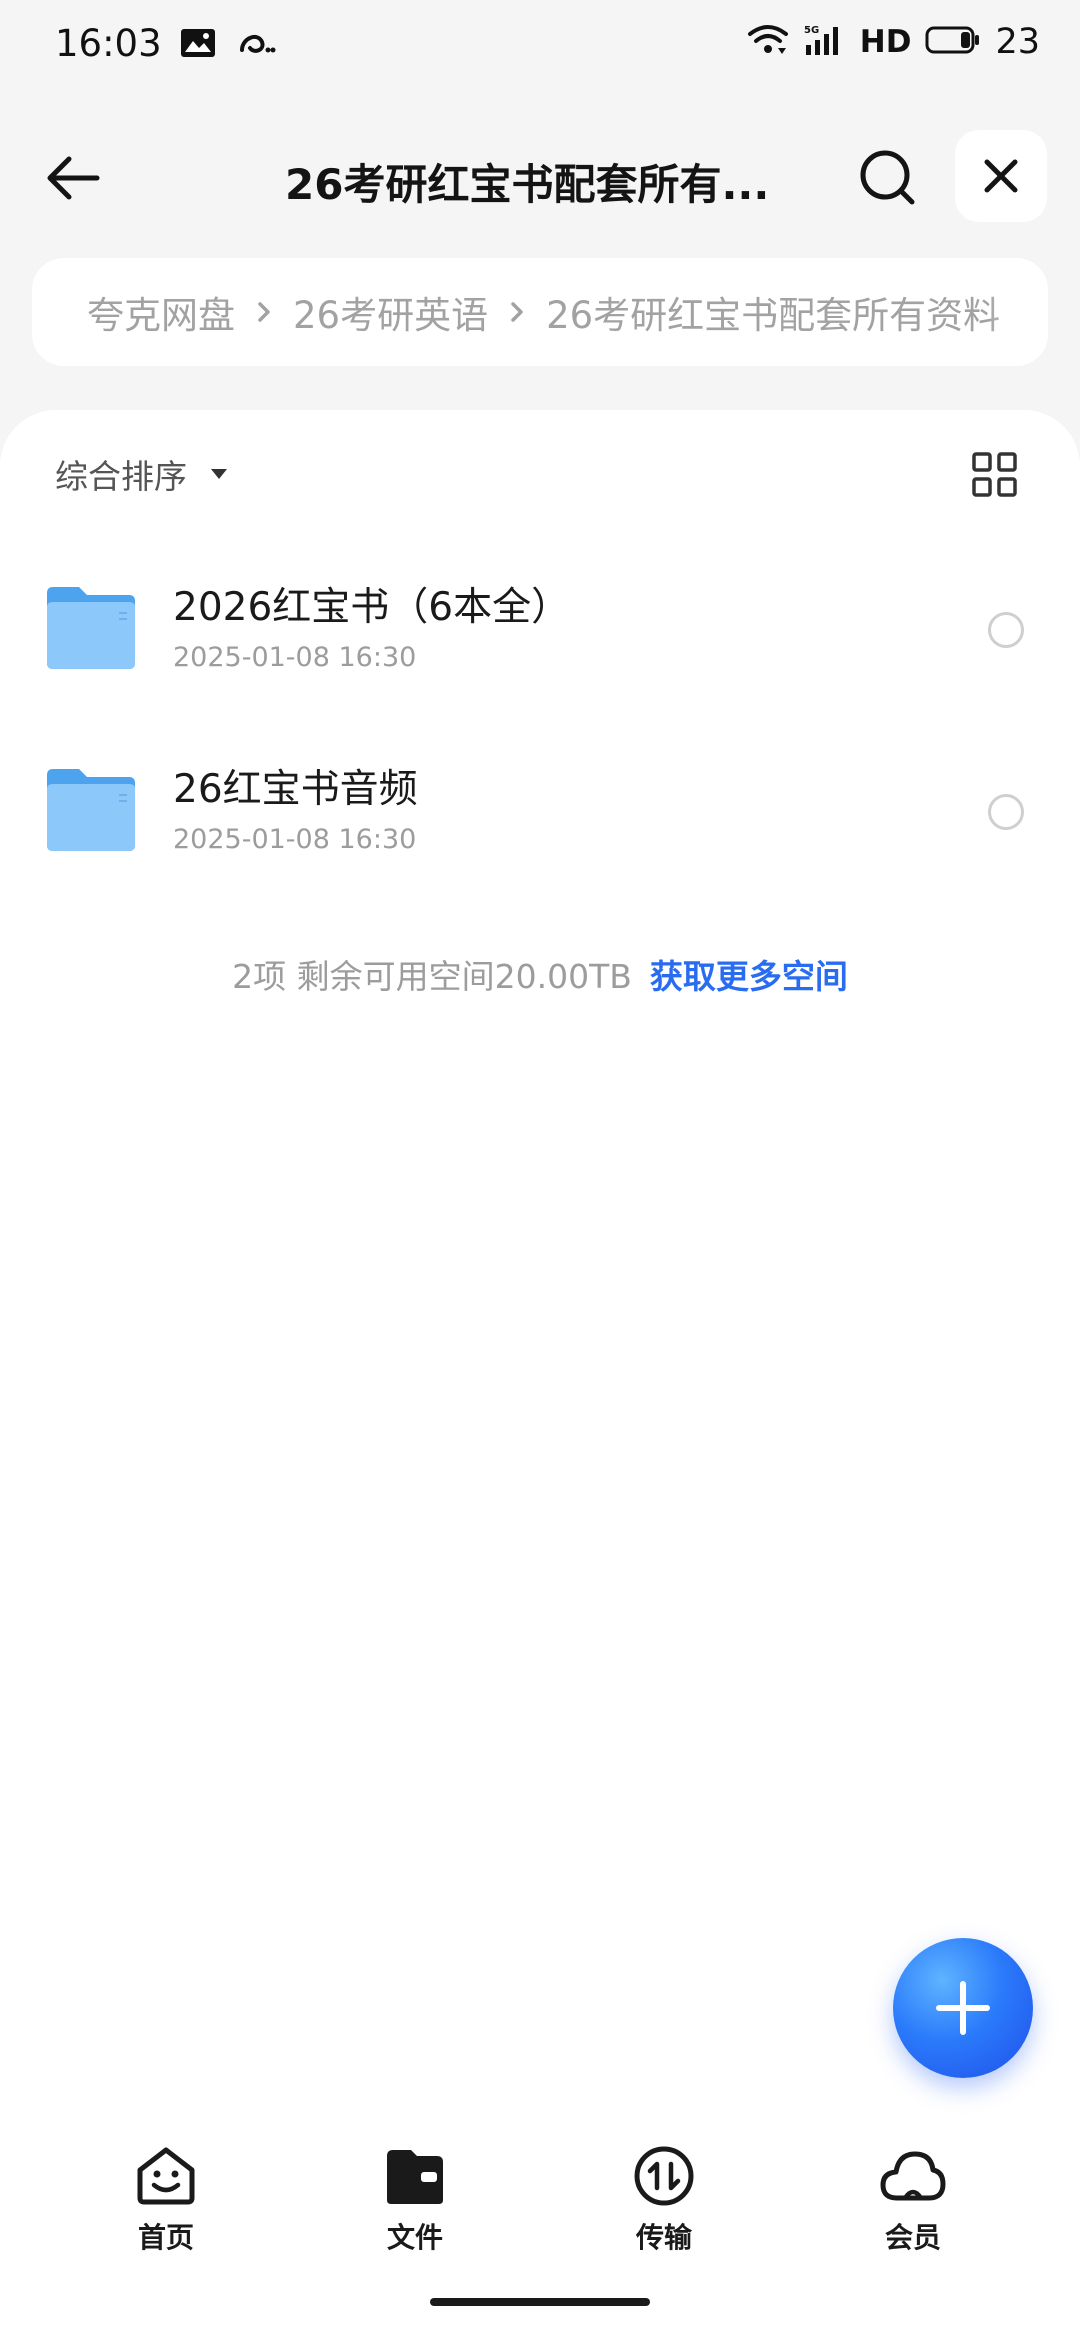 The height and width of the screenshot is (2340, 1080). What do you see at coordinates (663, 2237) in the screenshot?
I see `nav-label-transfer: 传输` at bounding box center [663, 2237].